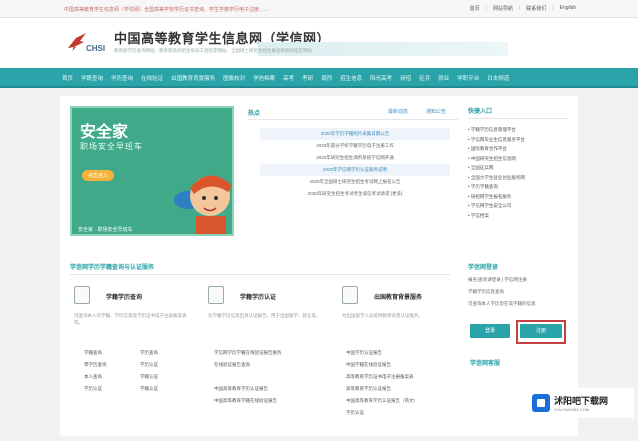 Image resolution: width=638 pixels, height=441 pixels. What do you see at coordinates (436, 111) in the screenshot?
I see `tab-notices: 通知公告` at bounding box center [436, 111].